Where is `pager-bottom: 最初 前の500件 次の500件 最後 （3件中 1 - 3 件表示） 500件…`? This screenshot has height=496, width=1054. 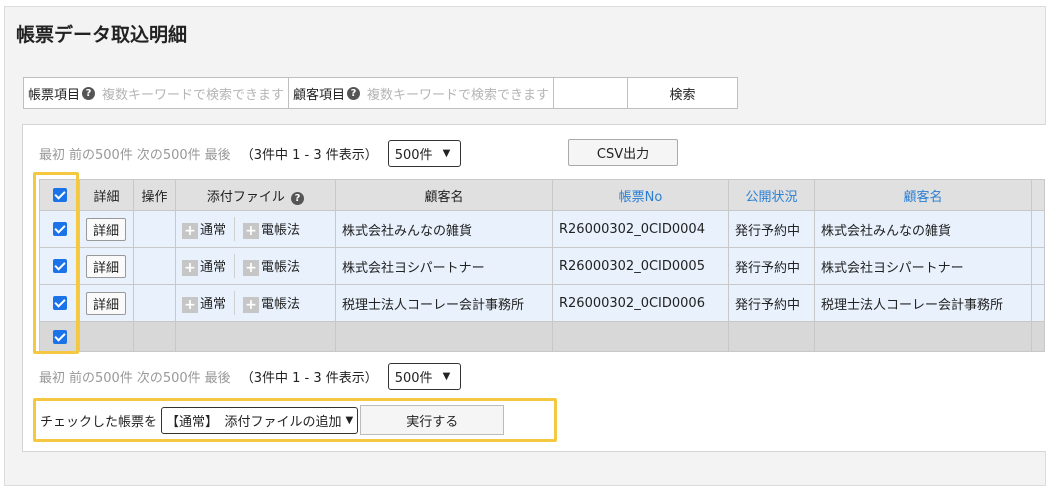 pager-bottom: 最初 前の500件 次の500件 最後 （3件中 1 - 3 件表示） 500件… is located at coordinates (250, 376).